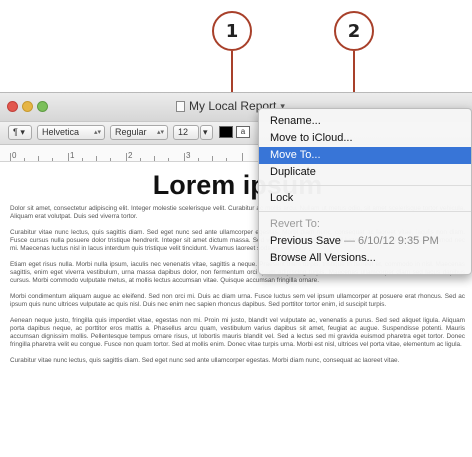 The height and width of the screenshot is (457, 472). What do you see at coordinates (61, 132) in the screenshot?
I see `font-family-value: Helvetica` at bounding box center [61, 132].